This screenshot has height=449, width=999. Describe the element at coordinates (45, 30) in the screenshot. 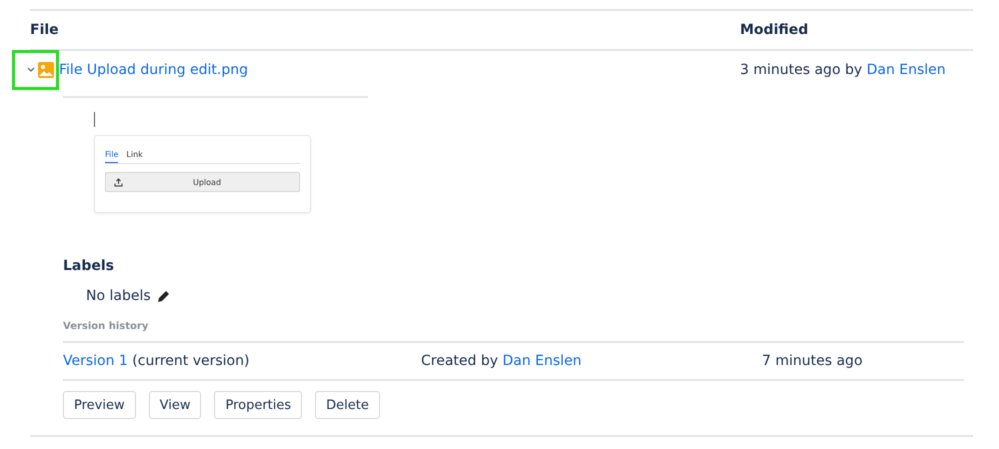

I see `column-header: File` at that location.